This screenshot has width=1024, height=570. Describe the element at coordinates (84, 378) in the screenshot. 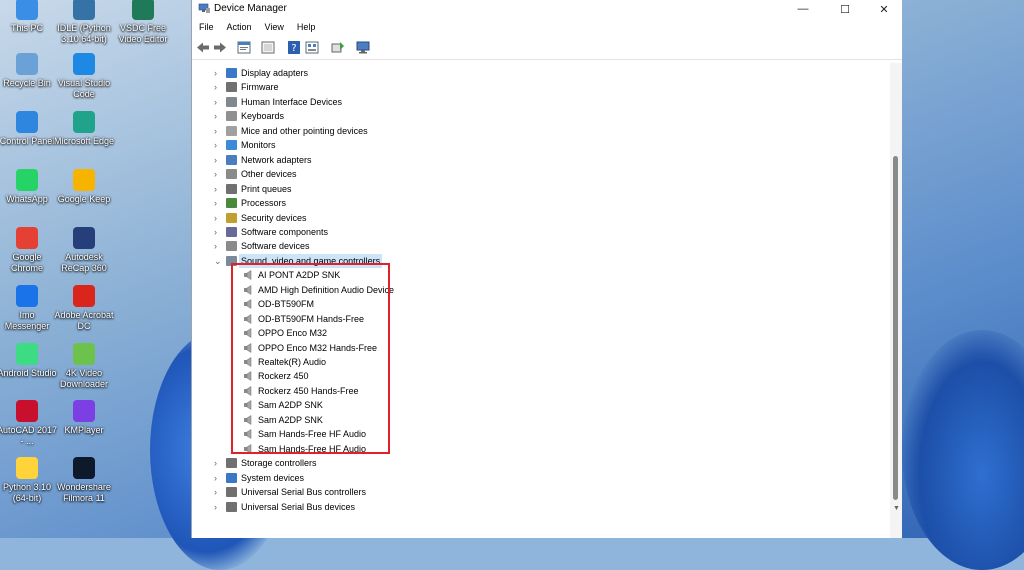

I see `desktop-icon-label: 4K Video Downloader` at that location.